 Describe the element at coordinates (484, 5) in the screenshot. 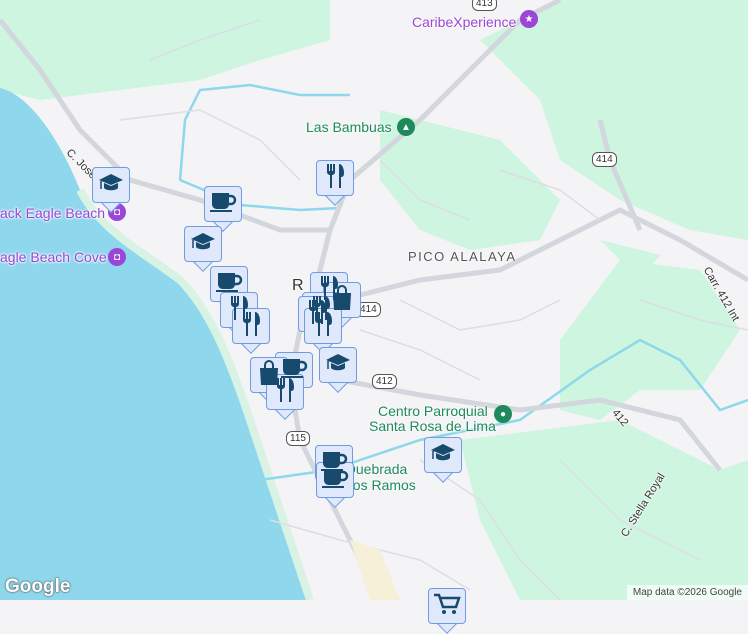

I see `route-shield-413: 413` at that location.